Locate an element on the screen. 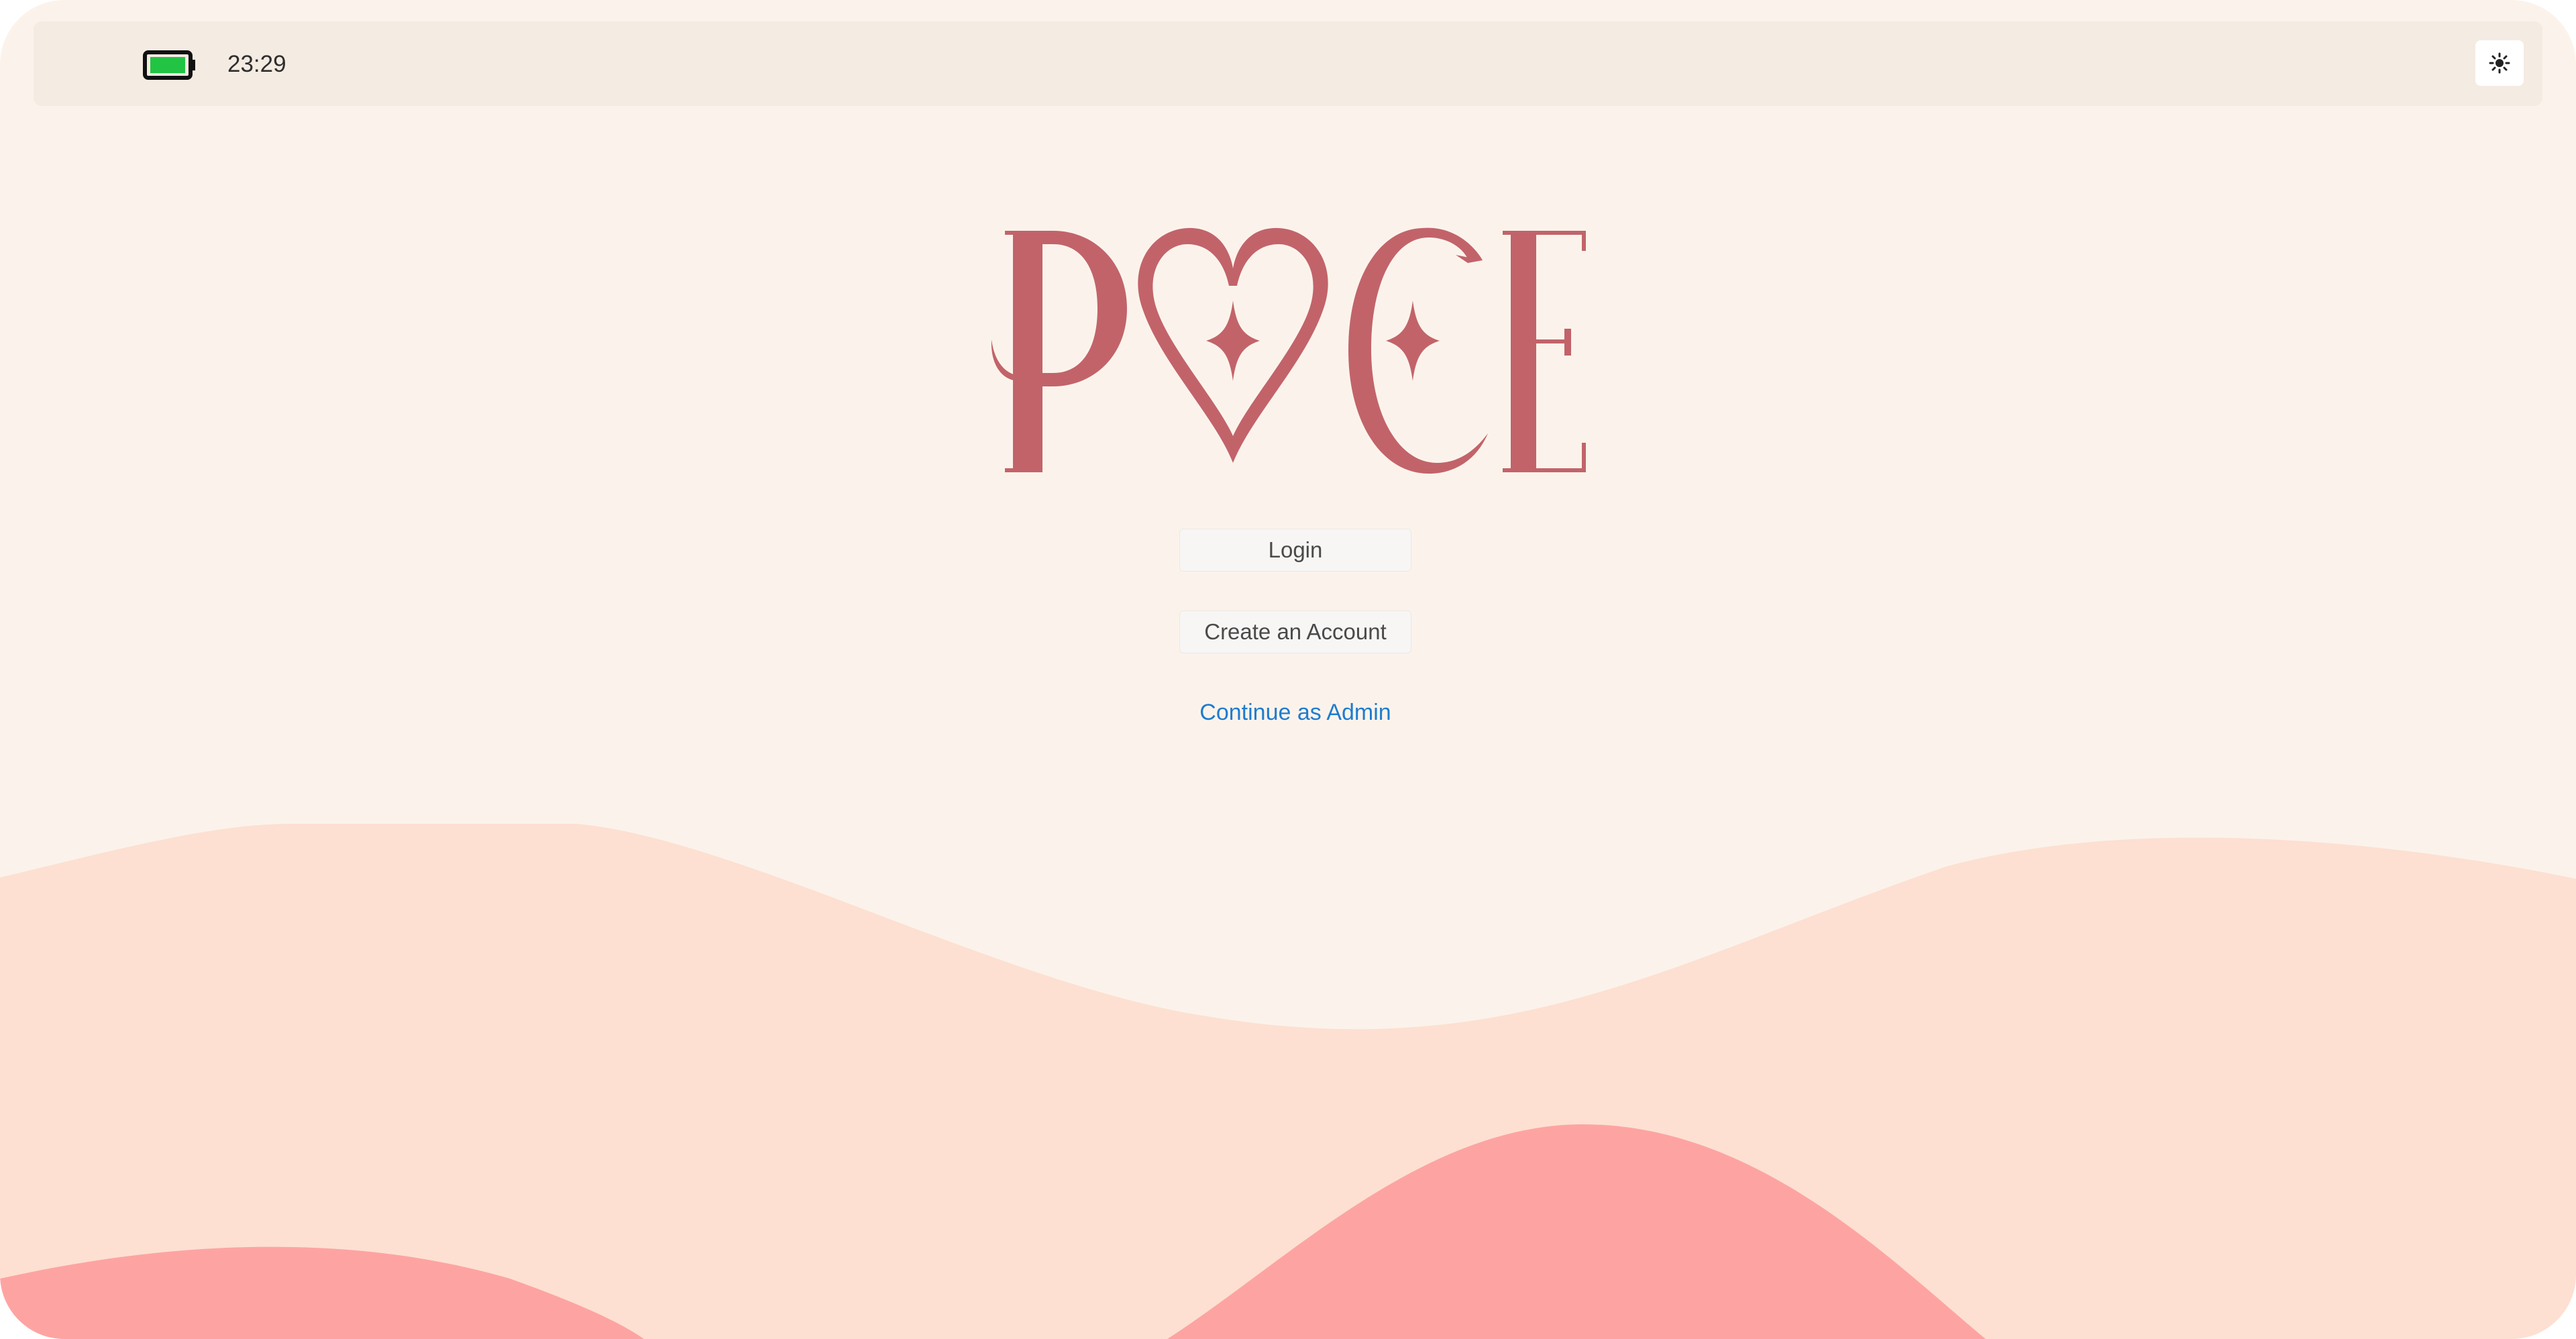 The height and width of the screenshot is (1339, 2576). status-bar: 23:29 is located at coordinates (1288, 63).